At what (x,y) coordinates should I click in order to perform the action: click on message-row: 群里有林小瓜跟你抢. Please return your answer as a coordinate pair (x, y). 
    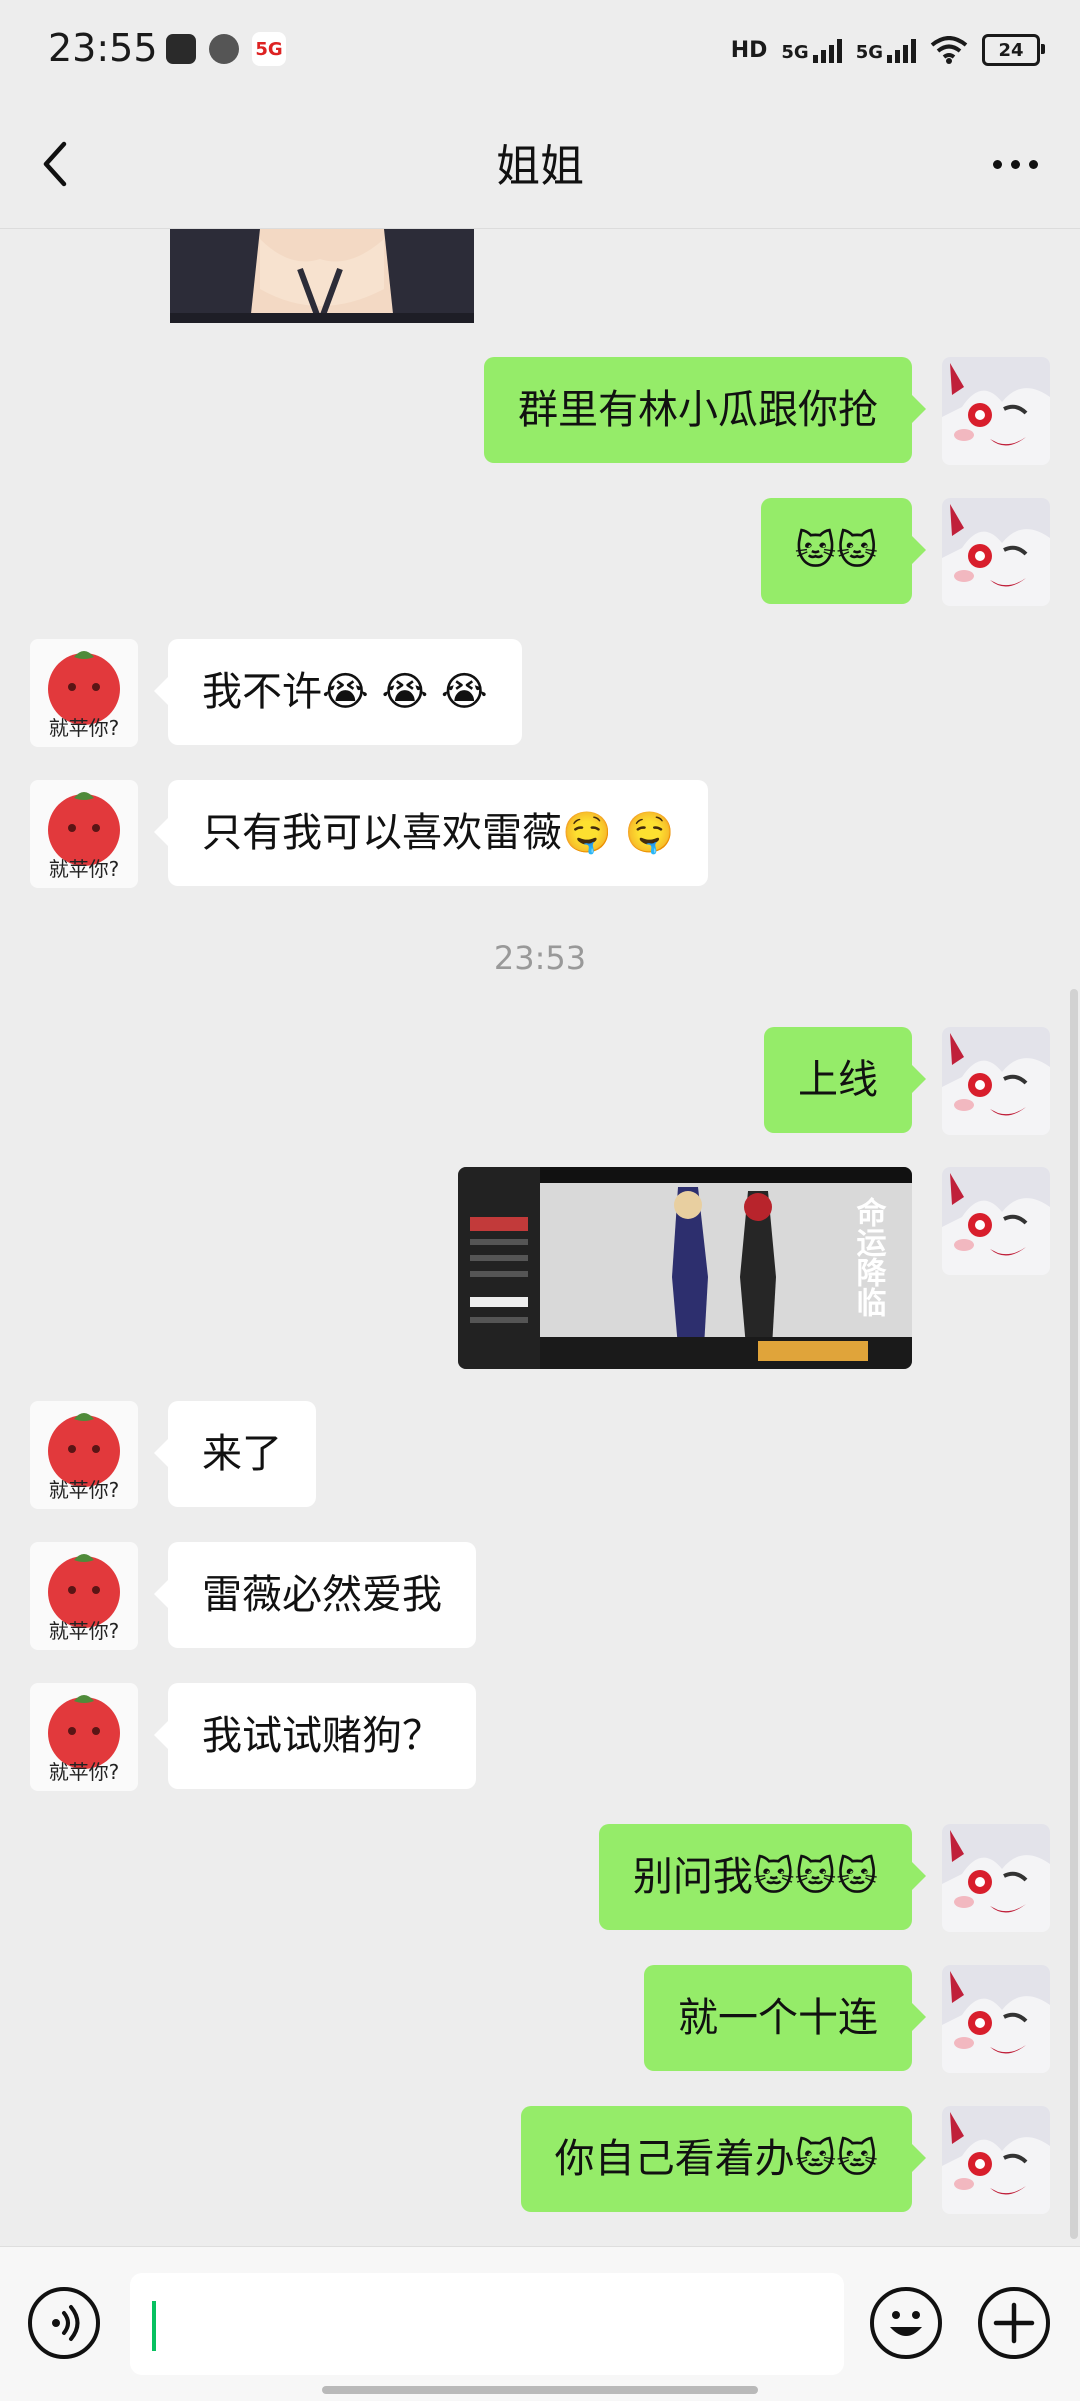
    Looking at the image, I should click on (767, 411).